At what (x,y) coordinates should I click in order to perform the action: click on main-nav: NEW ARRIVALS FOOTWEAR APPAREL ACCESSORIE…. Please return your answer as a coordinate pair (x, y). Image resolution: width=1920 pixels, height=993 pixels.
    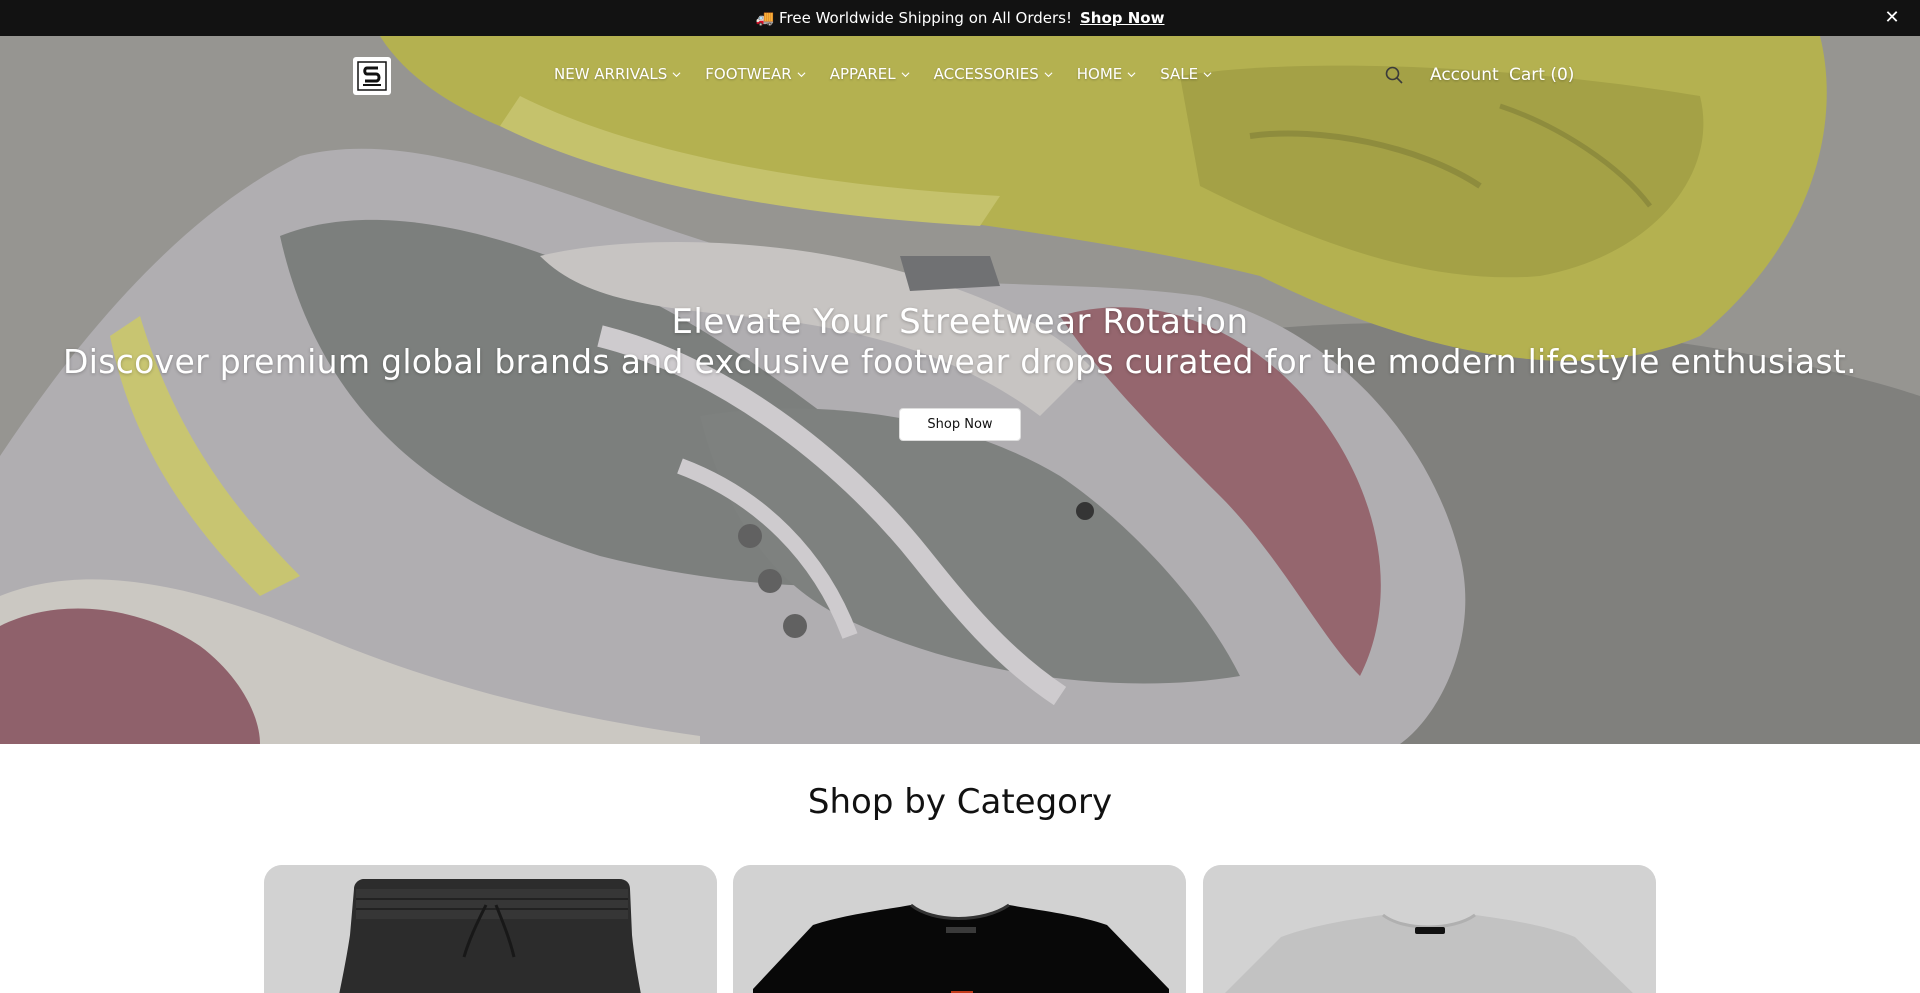
    Looking at the image, I should click on (895, 74).